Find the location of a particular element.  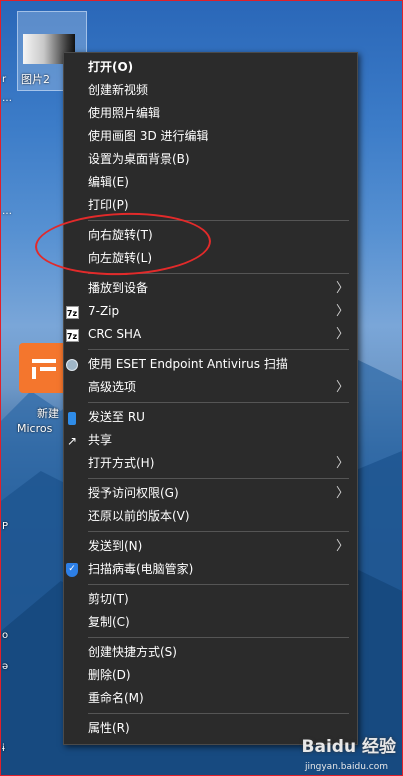

menu-item: 创建快捷方式(S) is located at coordinates (210, 652).